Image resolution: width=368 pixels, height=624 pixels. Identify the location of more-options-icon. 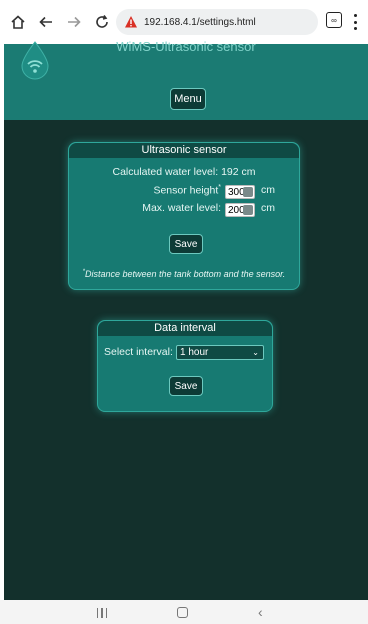
(355, 22).